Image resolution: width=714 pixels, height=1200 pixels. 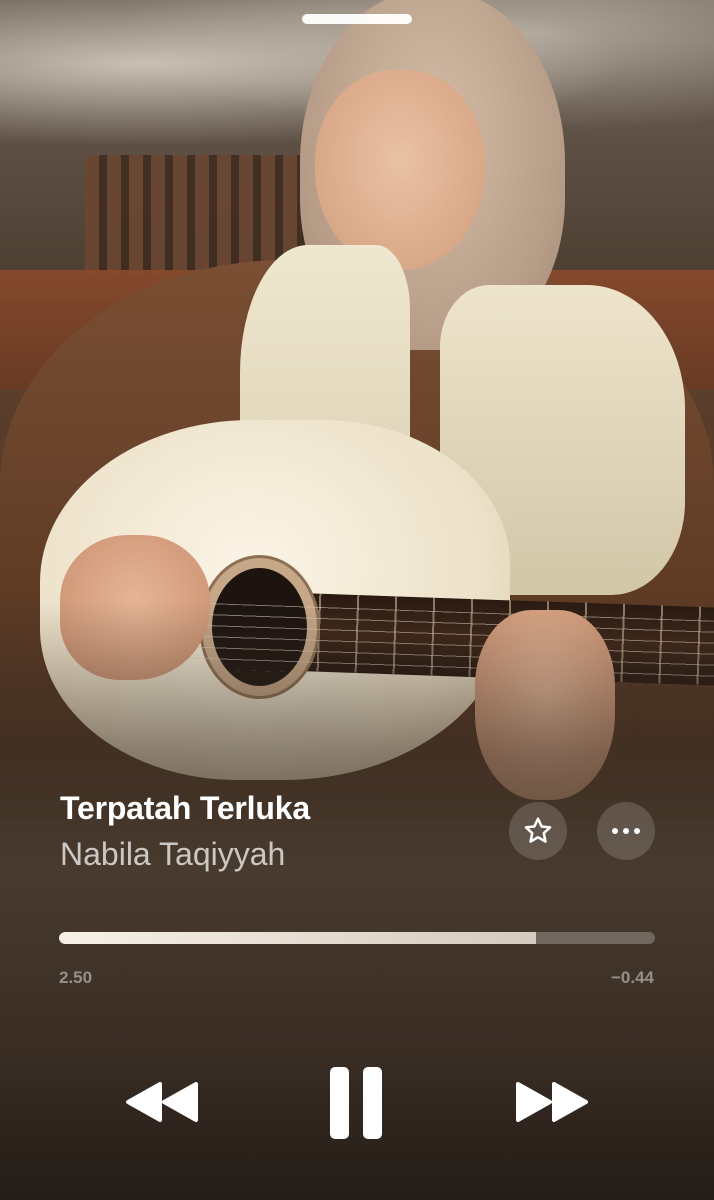 I want to click on fast-forward-button, so click(x=552, y=1102).